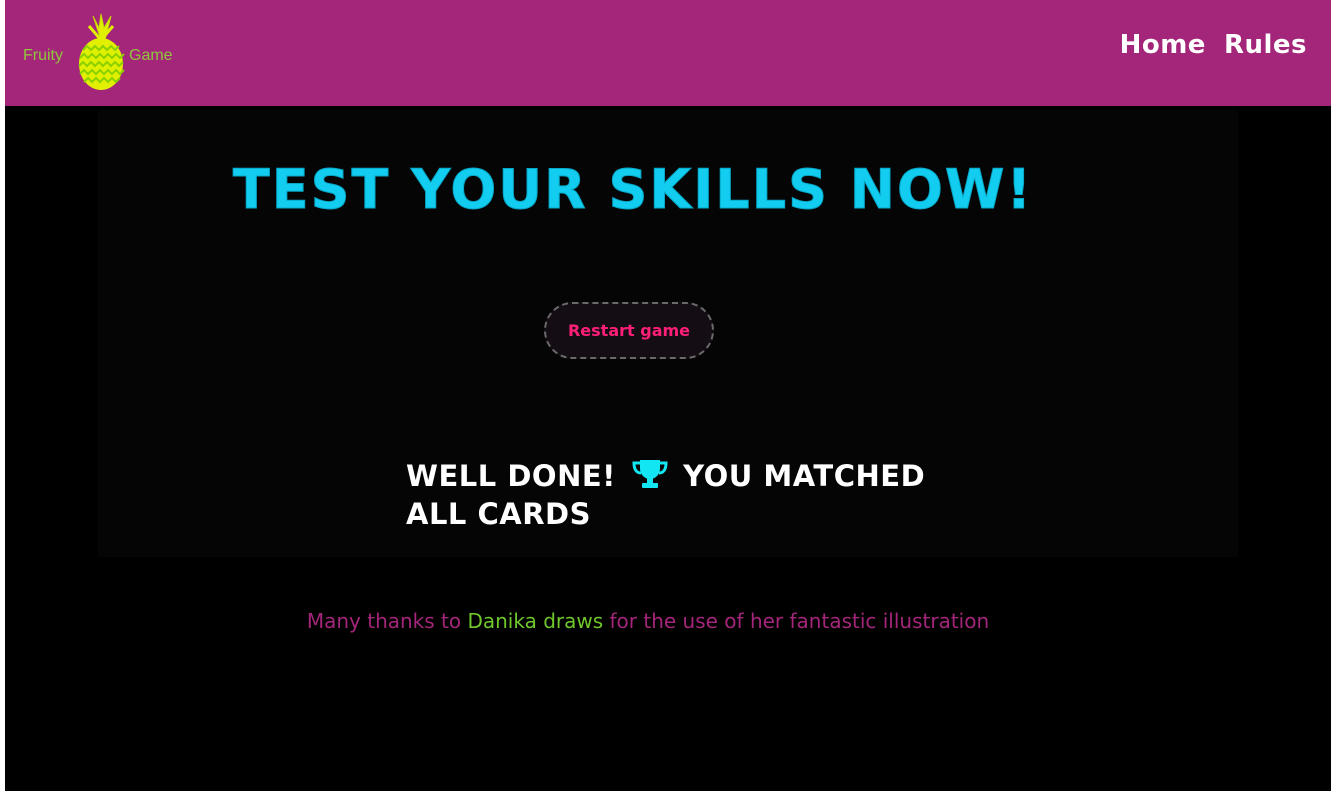 The image size is (1334, 791). I want to click on trophy-icon, so click(649, 474).